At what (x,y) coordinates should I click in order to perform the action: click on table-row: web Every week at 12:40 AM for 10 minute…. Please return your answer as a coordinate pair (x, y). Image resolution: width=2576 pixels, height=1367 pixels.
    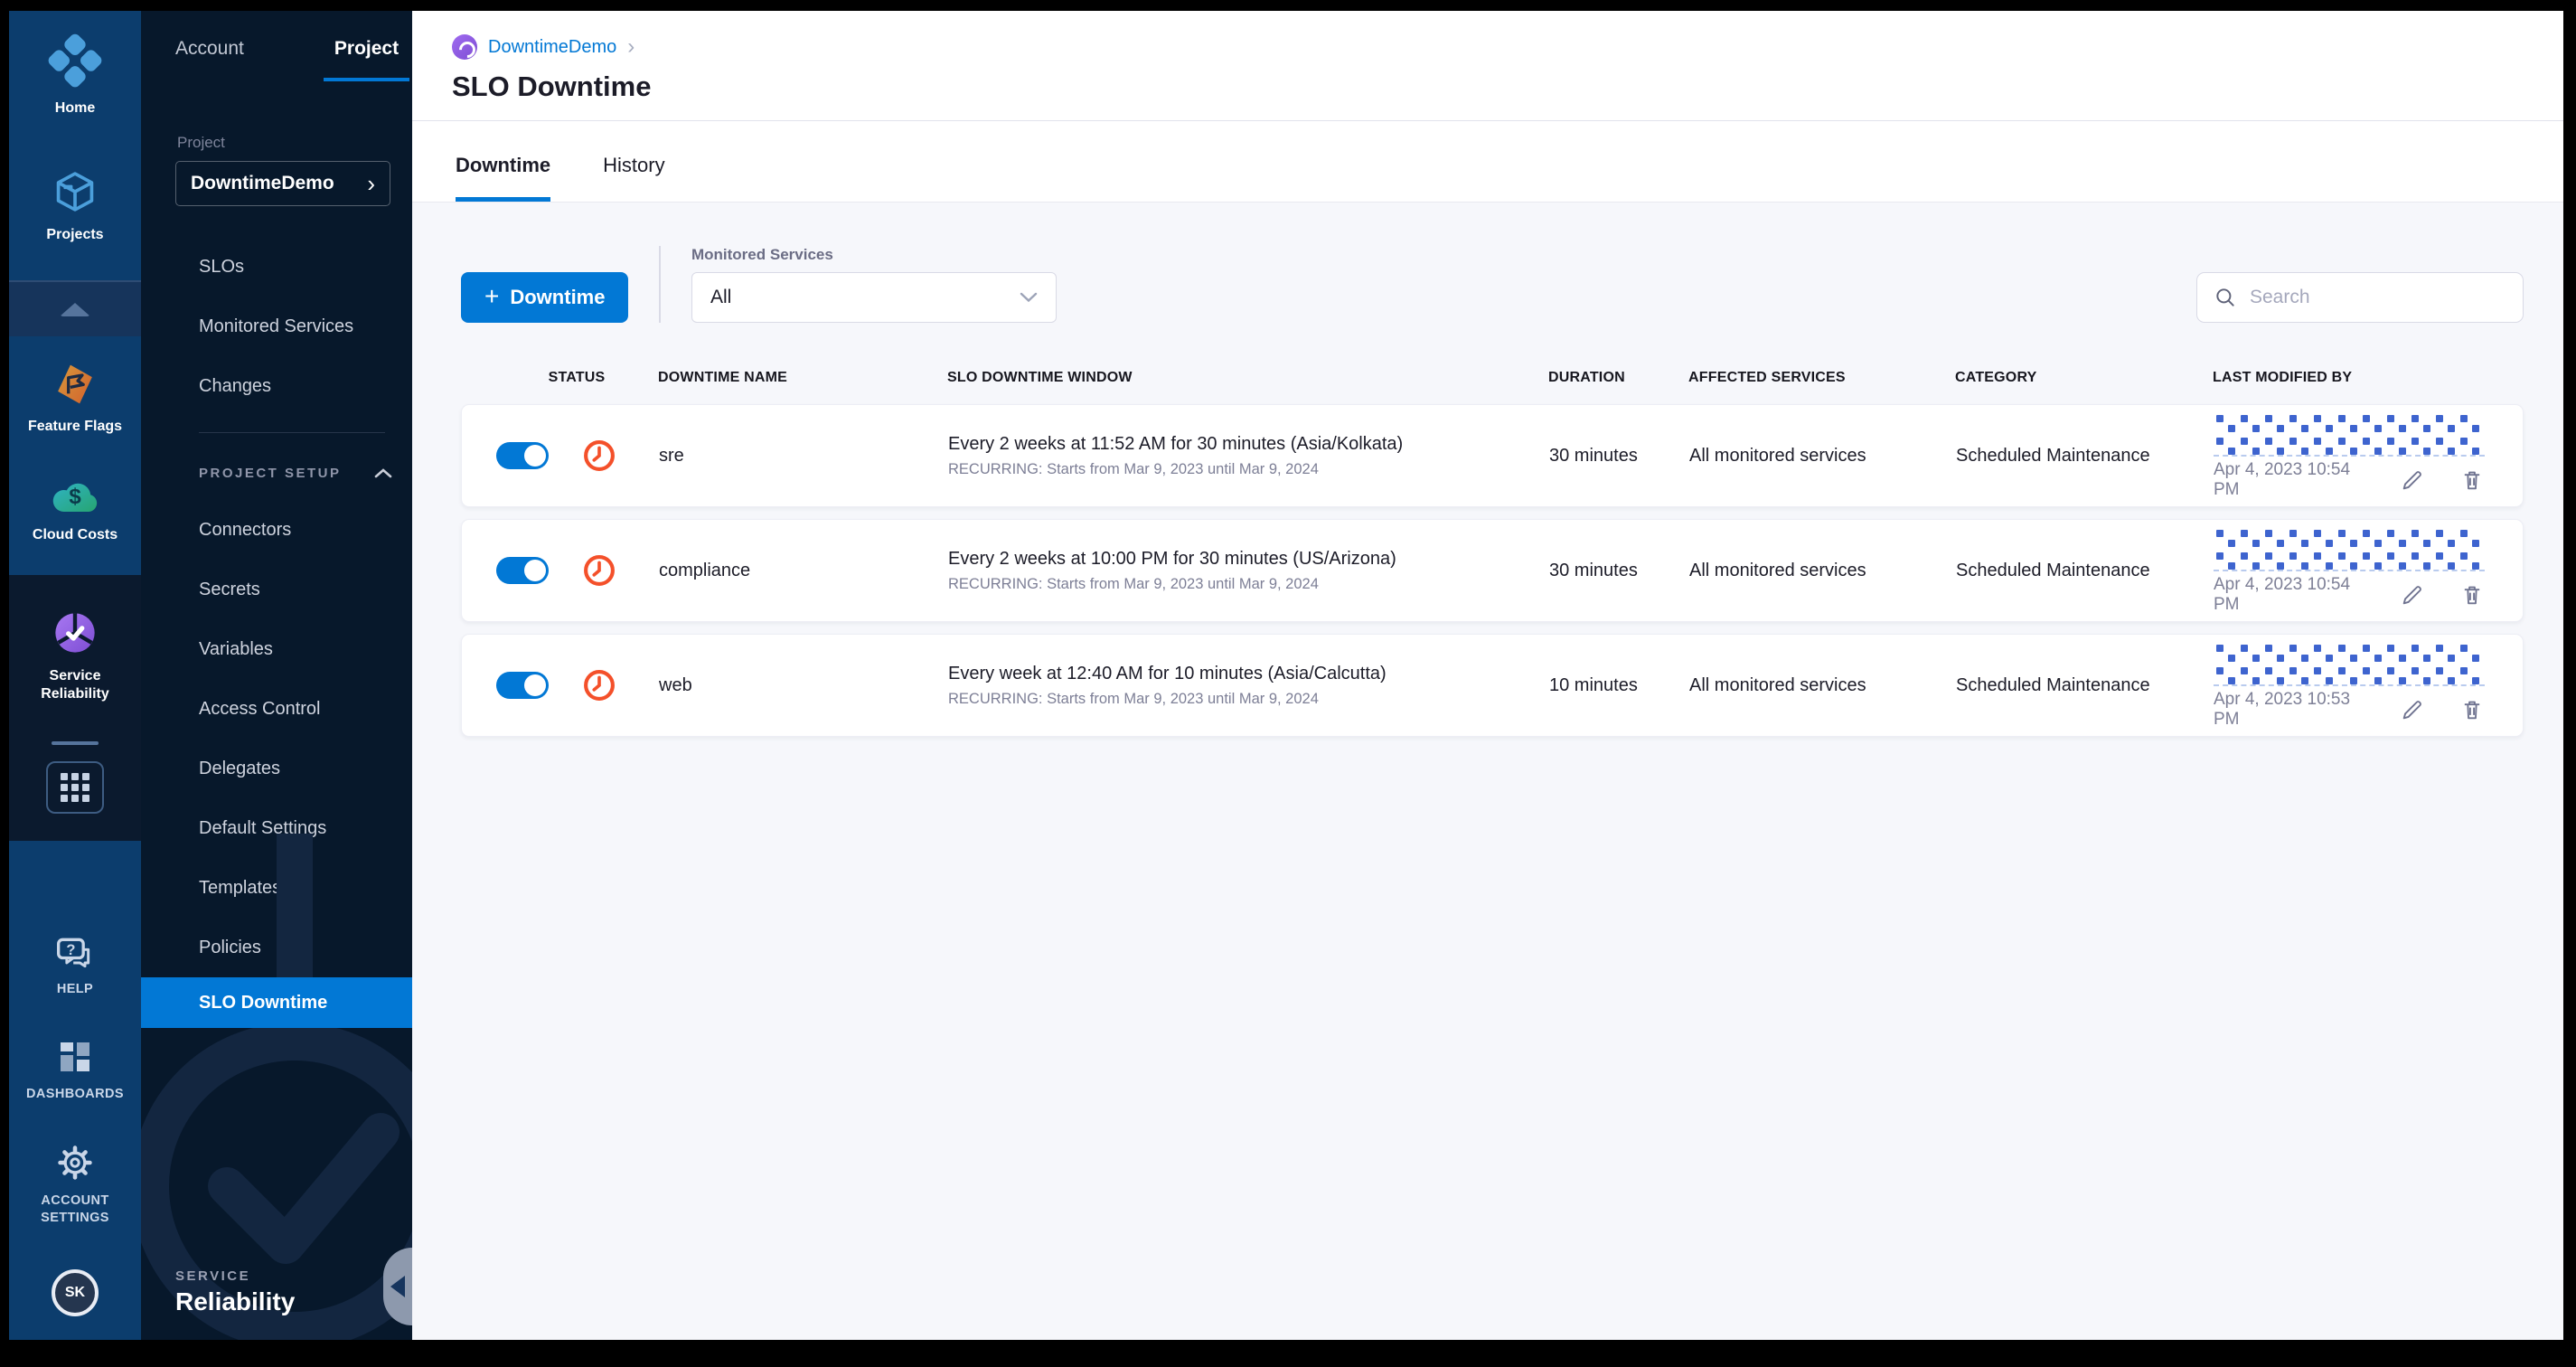
    Looking at the image, I should click on (1492, 685).